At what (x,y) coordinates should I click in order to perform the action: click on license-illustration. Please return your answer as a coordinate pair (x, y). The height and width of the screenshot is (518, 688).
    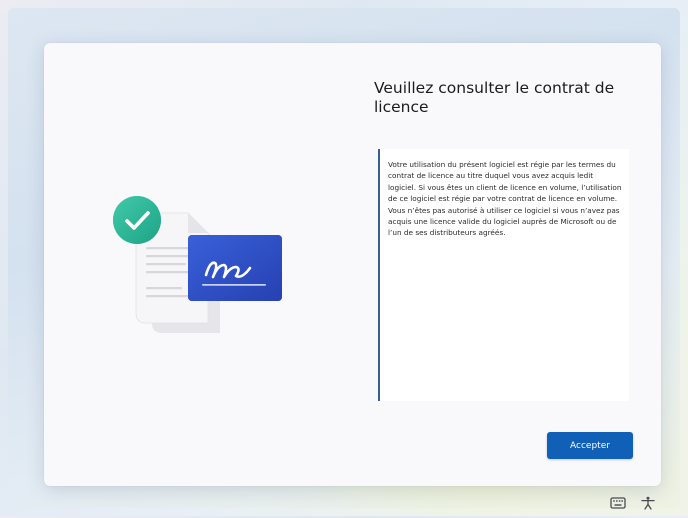
    Looking at the image, I should click on (197, 264).